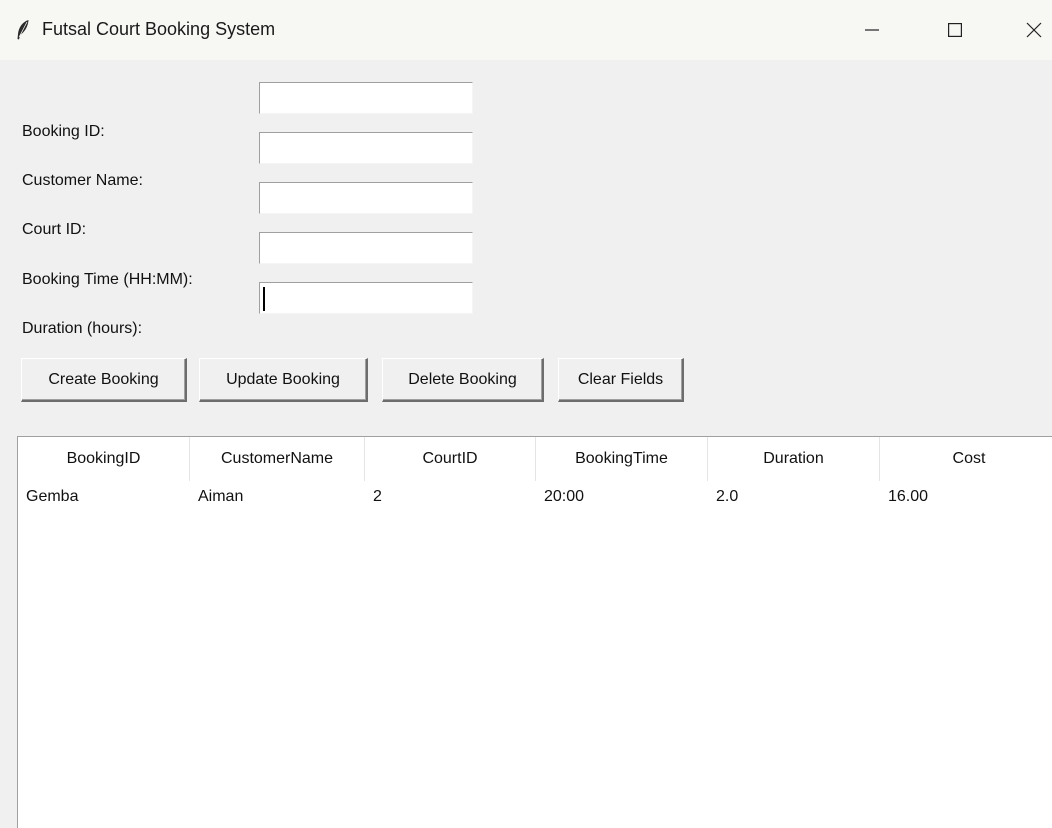  What do you see at coordinates (463, 380) in the screenshot?
I see `delete-booking-button: Delete Booking` at bounding box center [463, 380].